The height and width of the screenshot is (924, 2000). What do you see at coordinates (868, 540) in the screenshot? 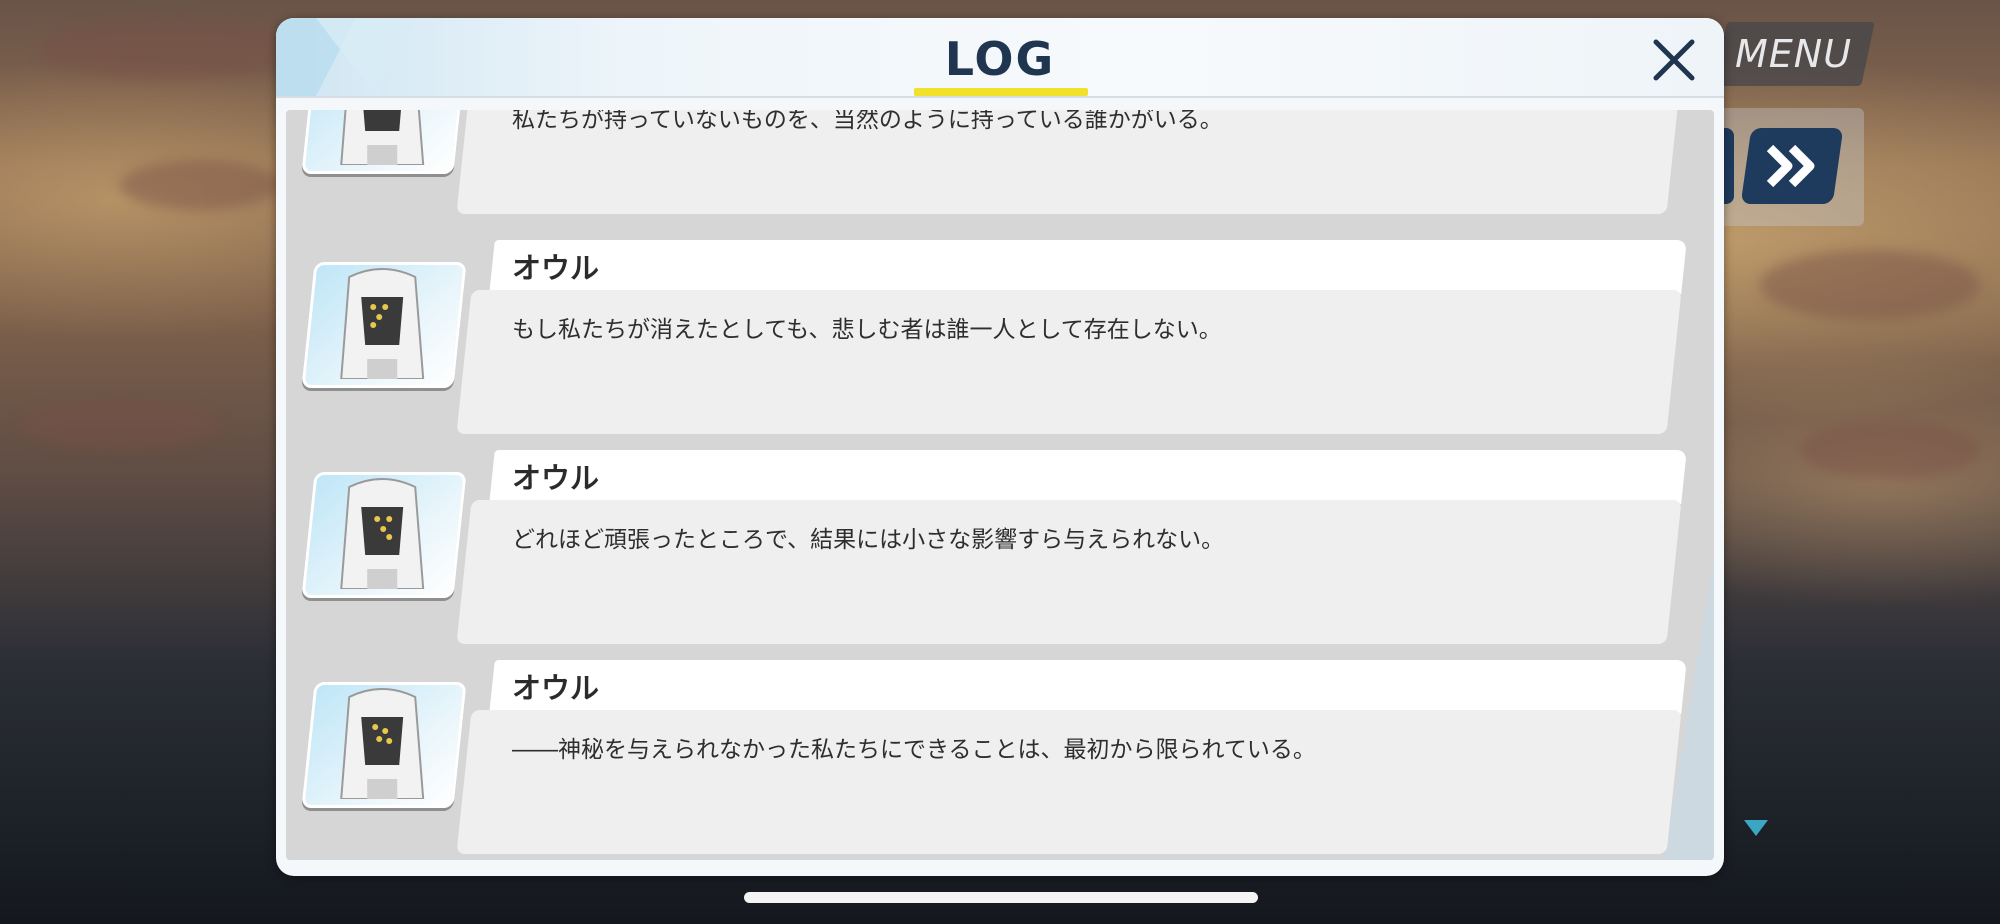
I see `message-text: どれほど頑張ったところで、結果には小さな影響すら与えられない。` at bounding box center [868, 540].